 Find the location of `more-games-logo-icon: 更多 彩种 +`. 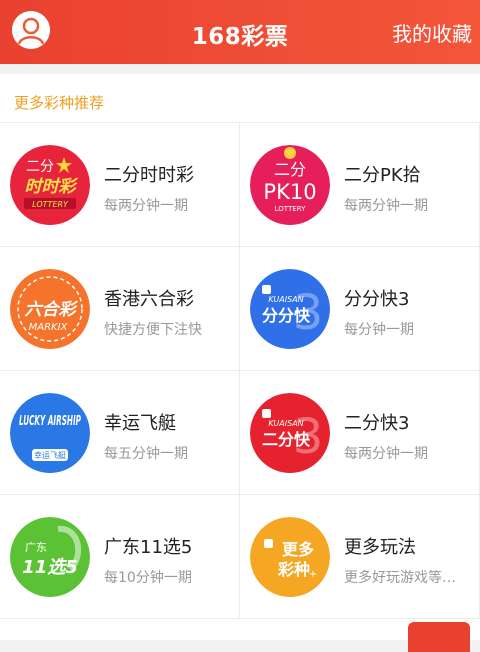

more-games-logo-icon: 更多 彩种 + is located at coordinates (290, 557).